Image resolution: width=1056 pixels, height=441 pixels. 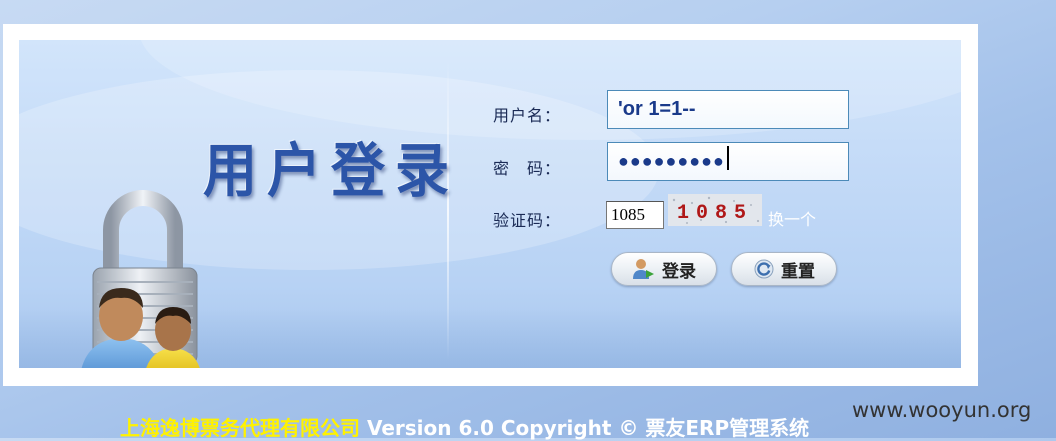 I want to click on login-button-label: 登录, so click(x=679, y=271).